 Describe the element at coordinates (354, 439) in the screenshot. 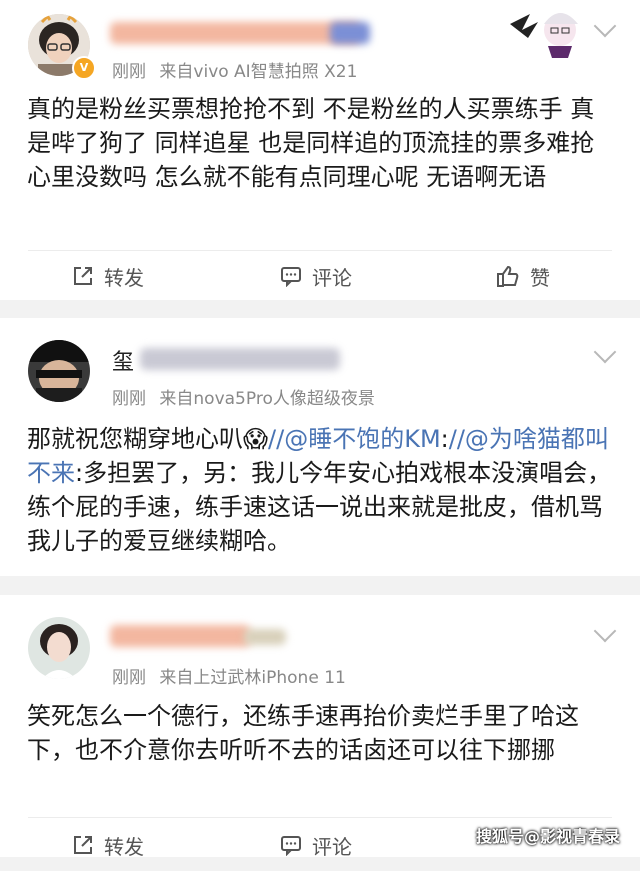

I see `mention-link-1: //@睡不饱的KM` at that location.